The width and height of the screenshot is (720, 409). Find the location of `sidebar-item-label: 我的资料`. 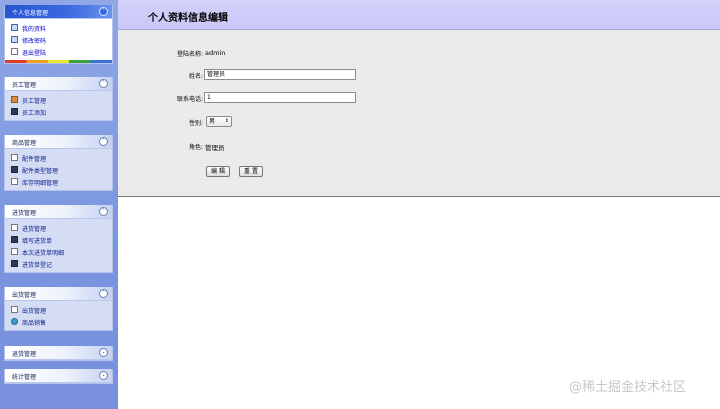

sidebar-item-label: 我的资料 is located at coordinates (34, 29).